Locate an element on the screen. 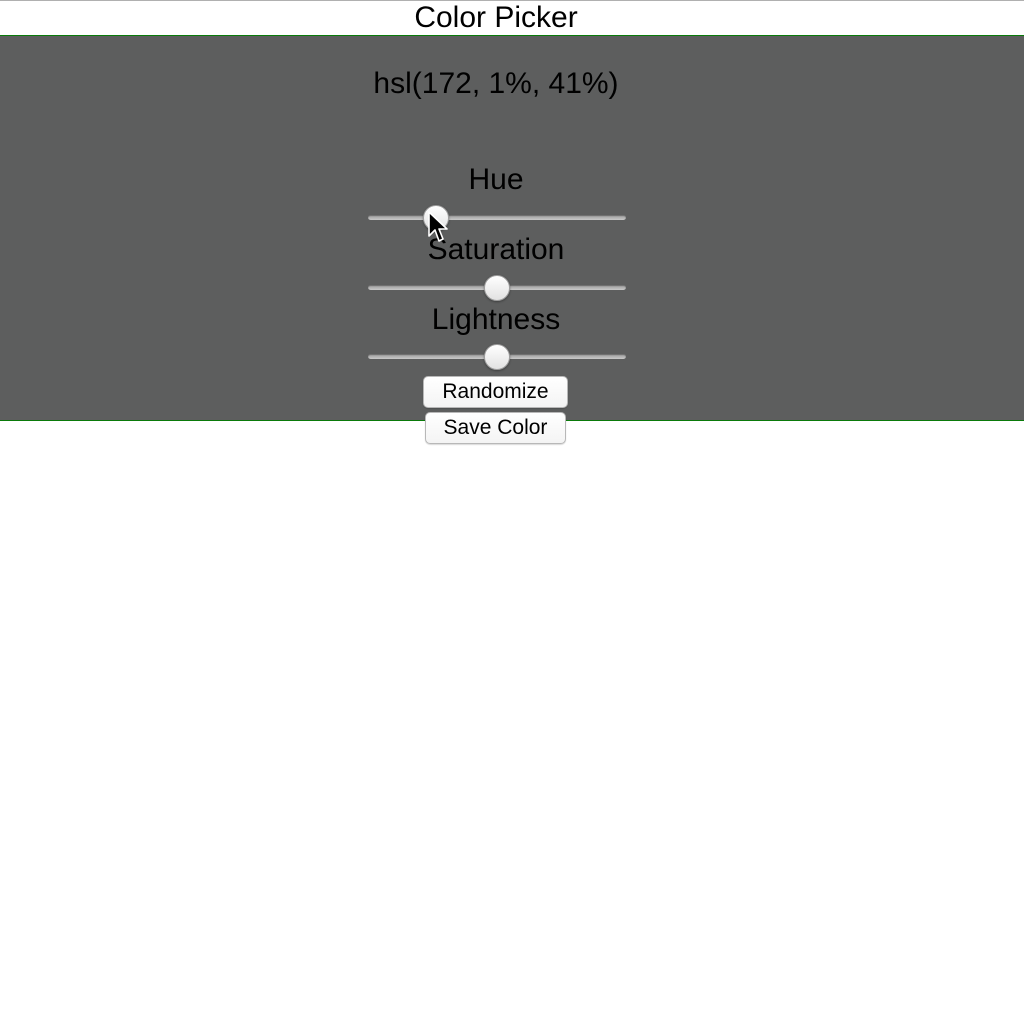 The image size is (1024, 1024). lightness-slider is located at coordinates (497, 357).